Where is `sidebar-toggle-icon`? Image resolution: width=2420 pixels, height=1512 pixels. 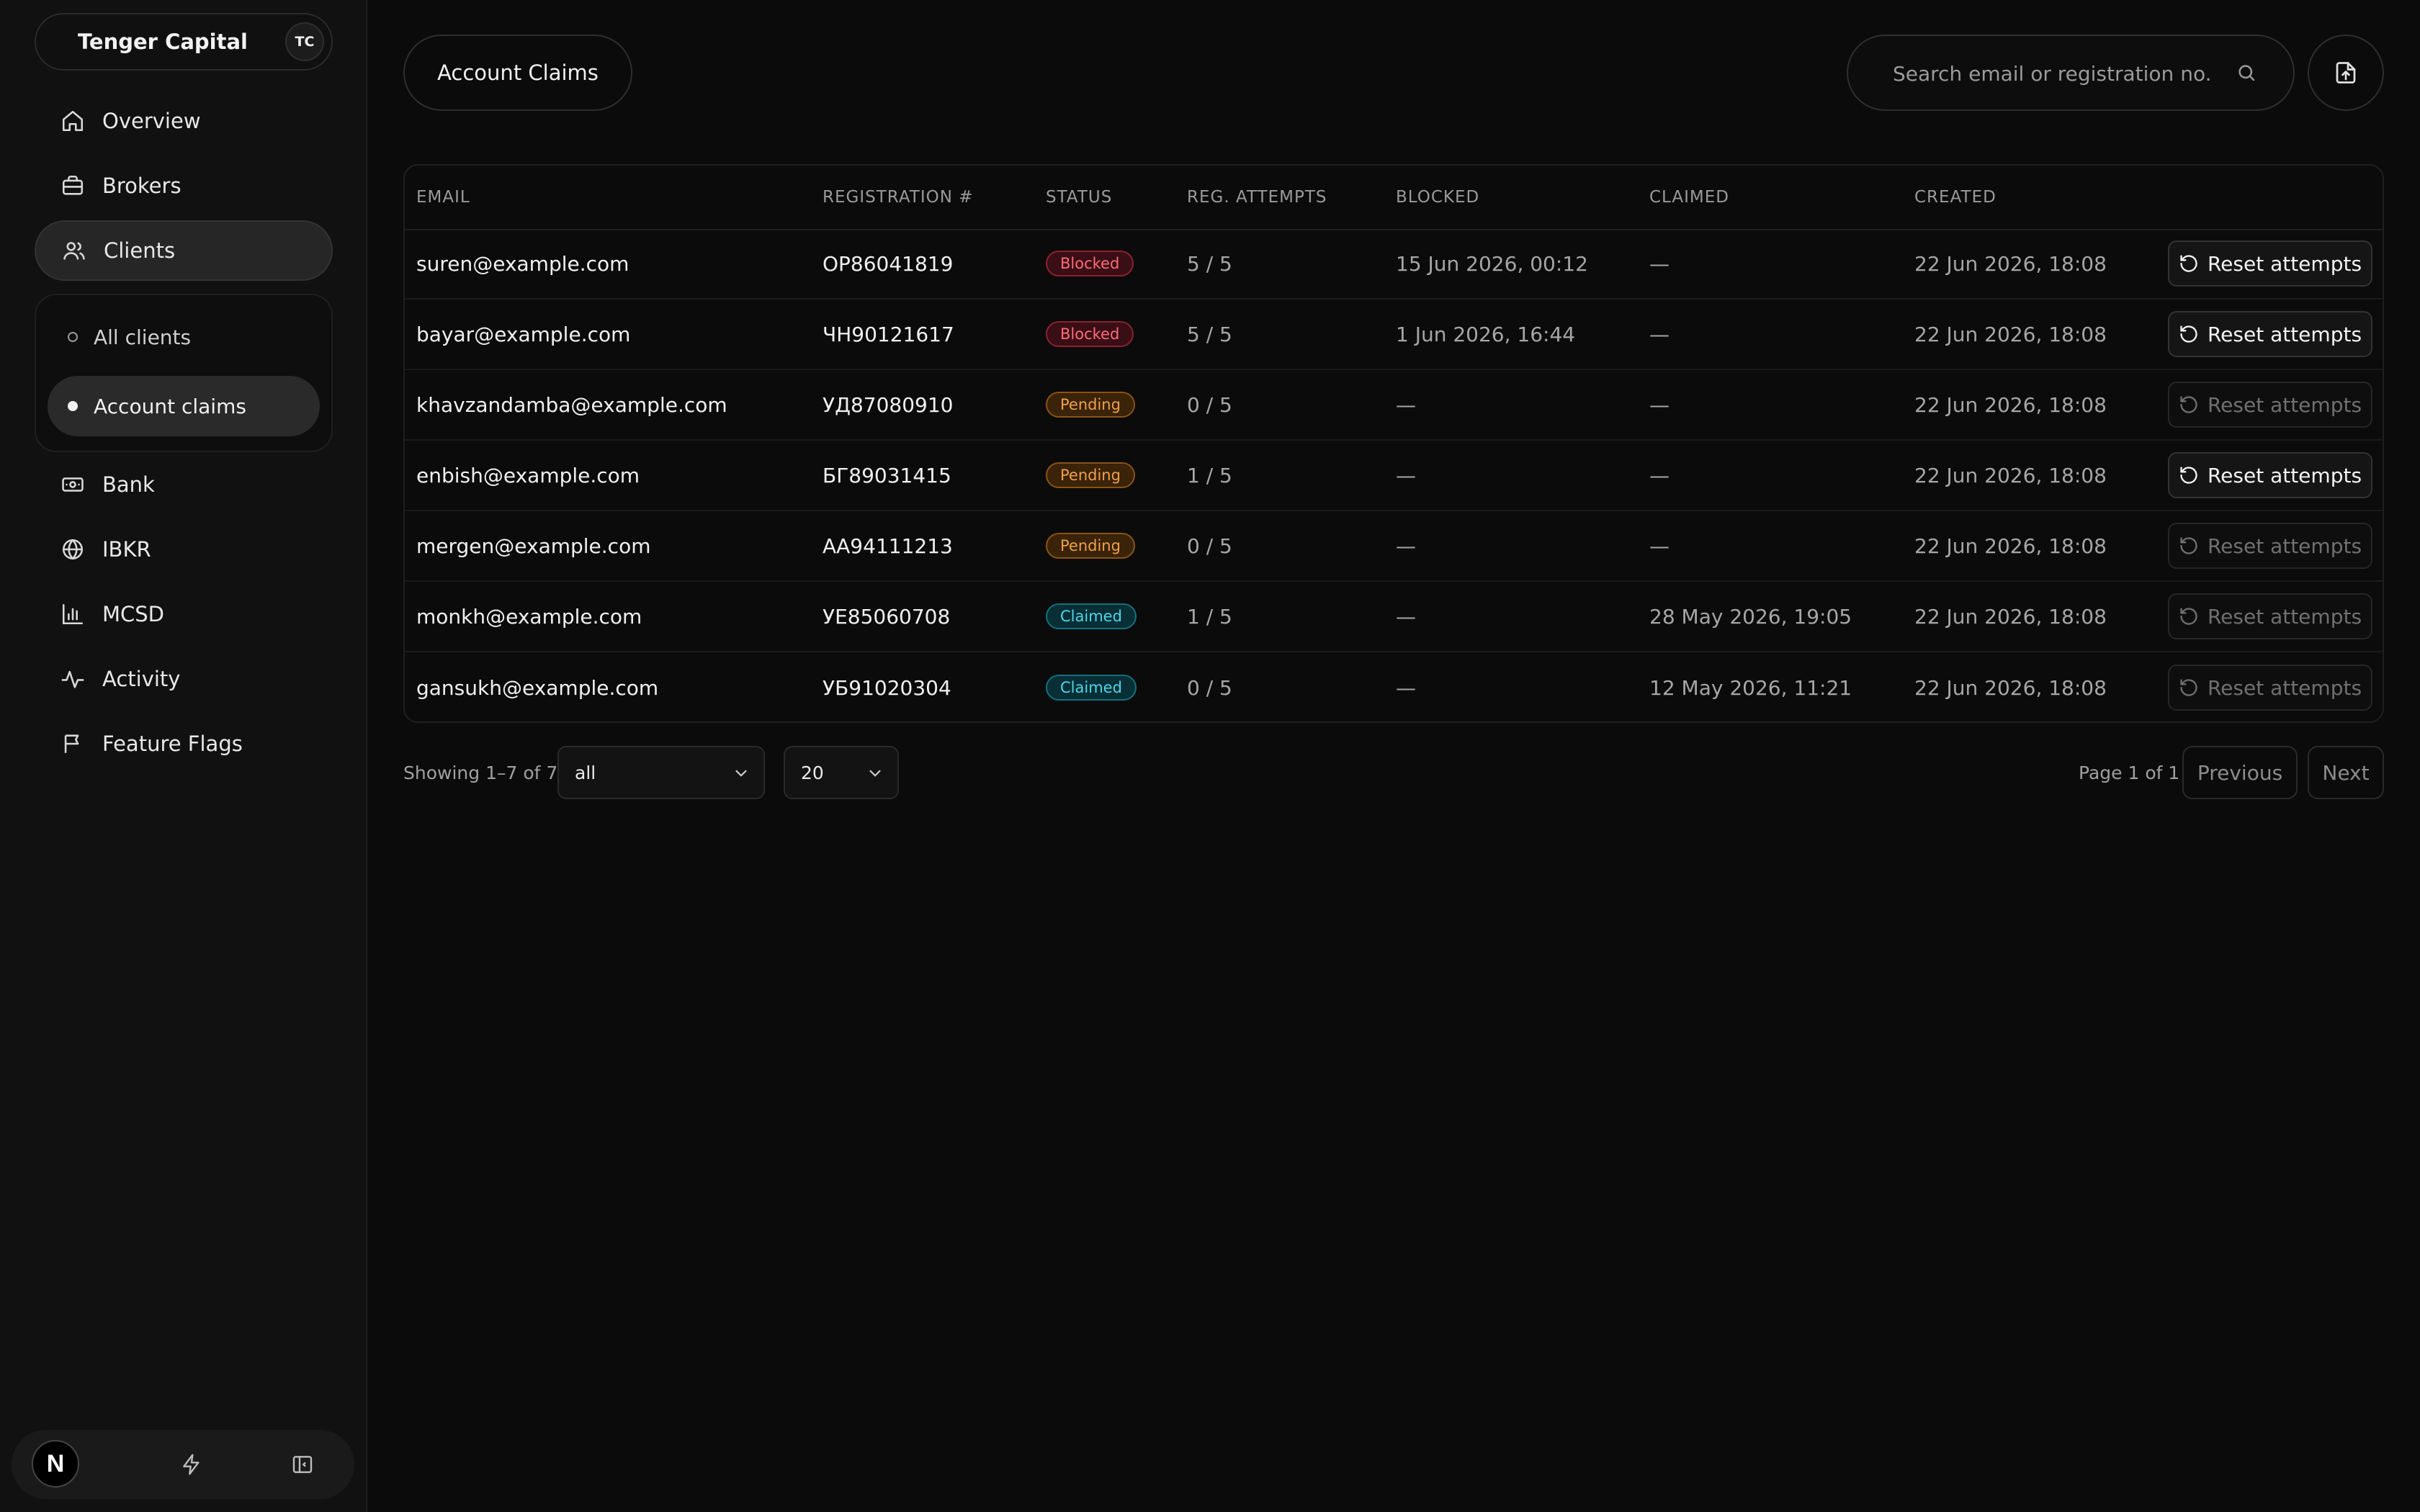
sidebar-toggle-icon is located at coordinates (302, 1464).